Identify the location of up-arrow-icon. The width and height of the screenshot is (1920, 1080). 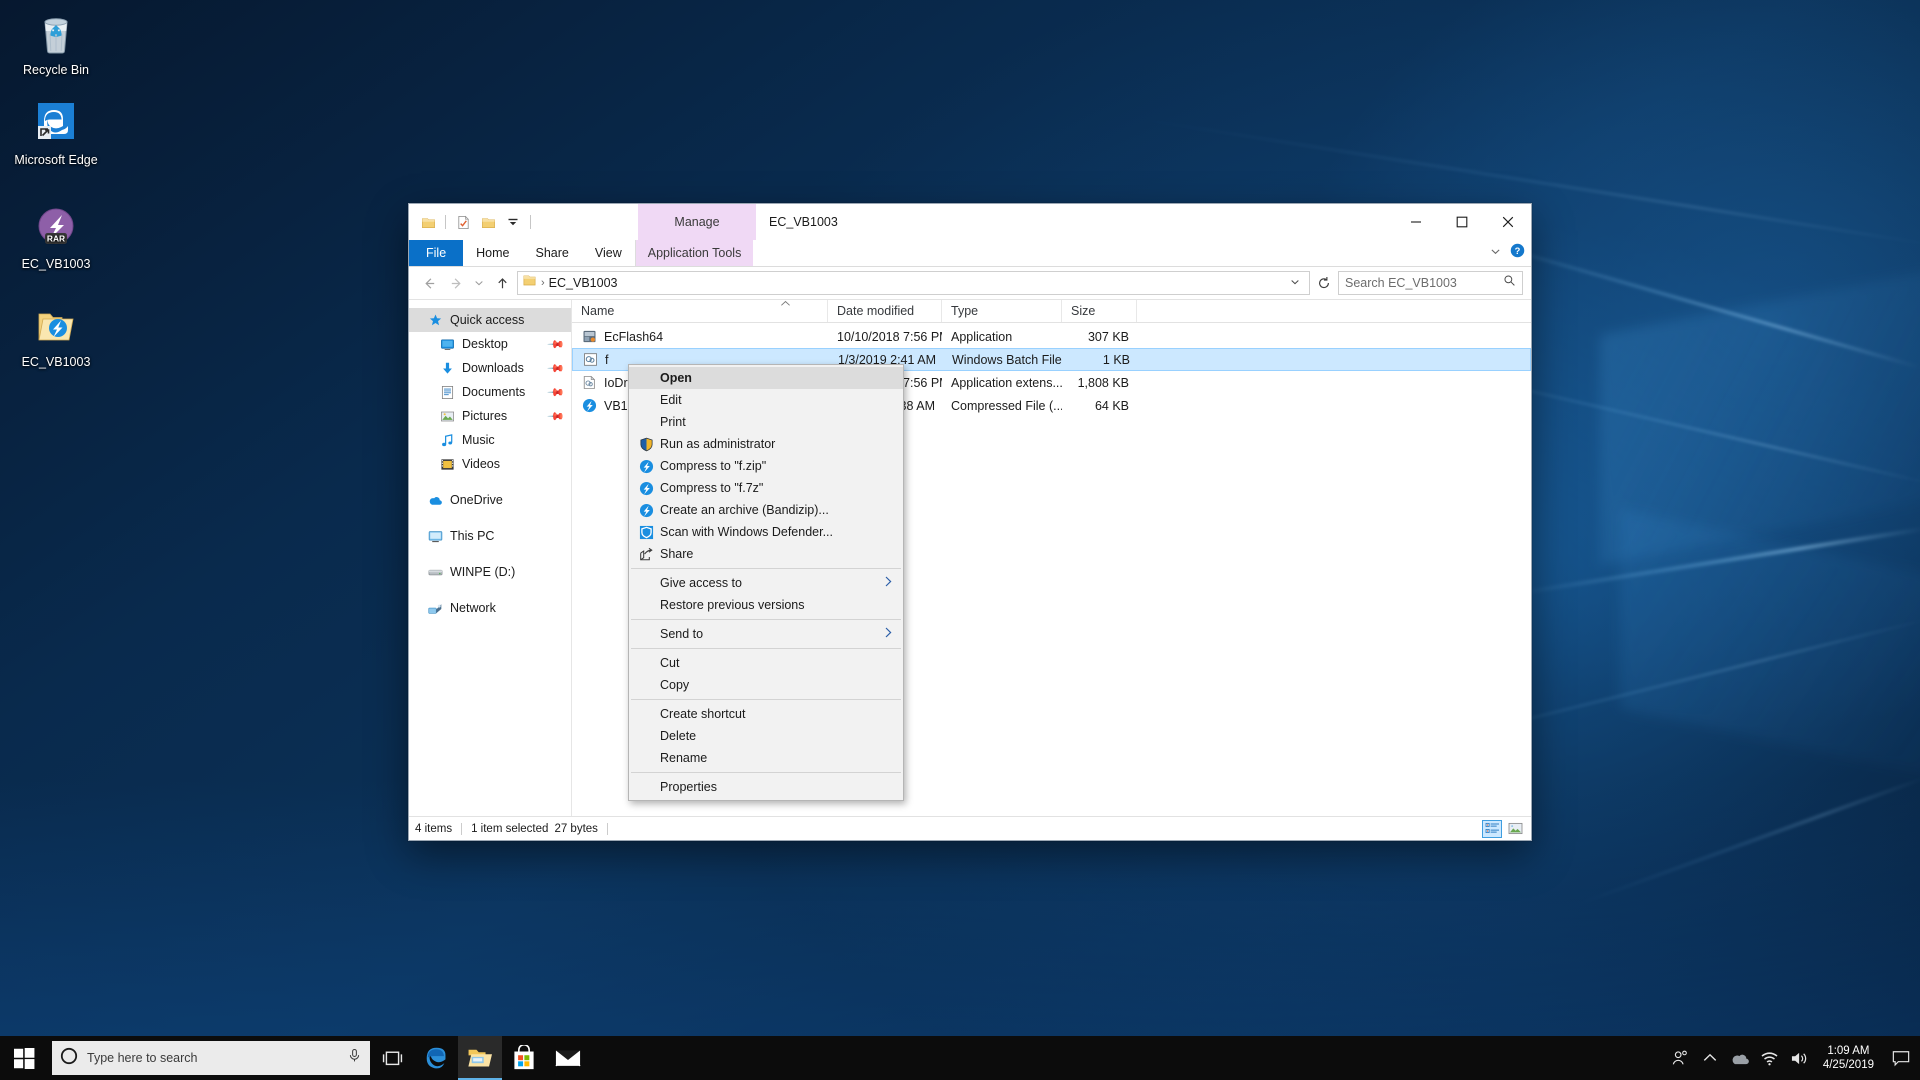
(502, 283).